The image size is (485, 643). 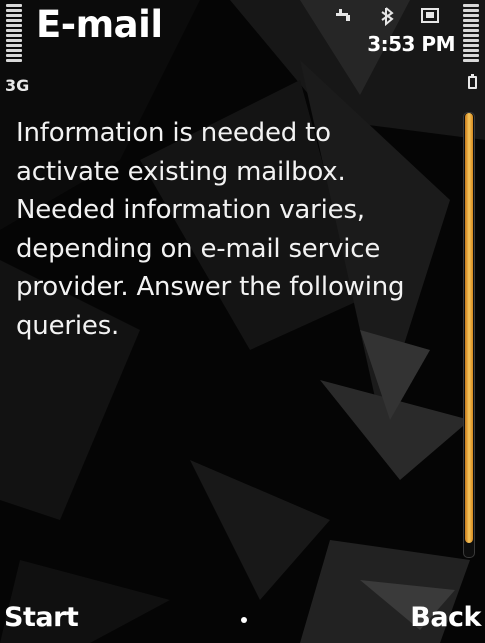 I want to click on message-line: Information is needed to, so click(x=173, y=133).